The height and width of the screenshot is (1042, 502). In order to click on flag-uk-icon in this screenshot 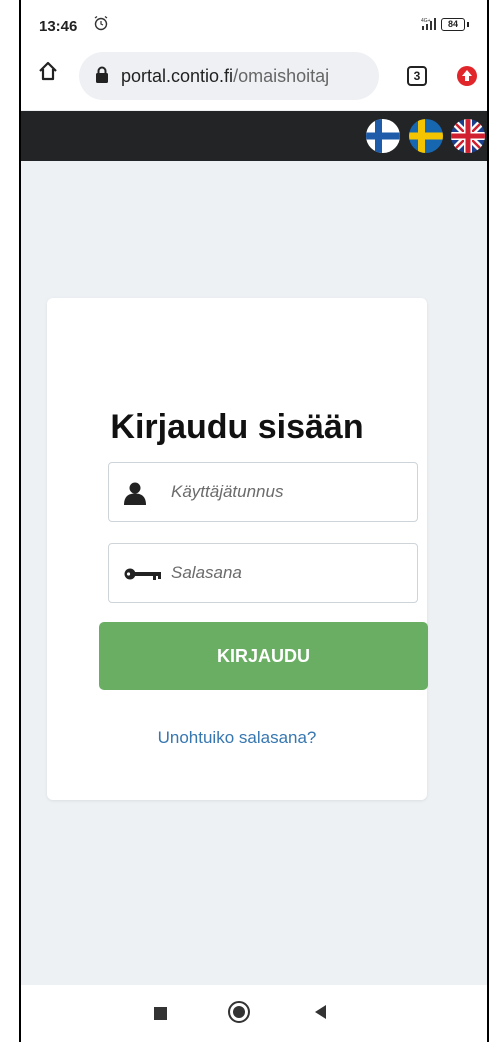, I will do `click(468, 136)`.